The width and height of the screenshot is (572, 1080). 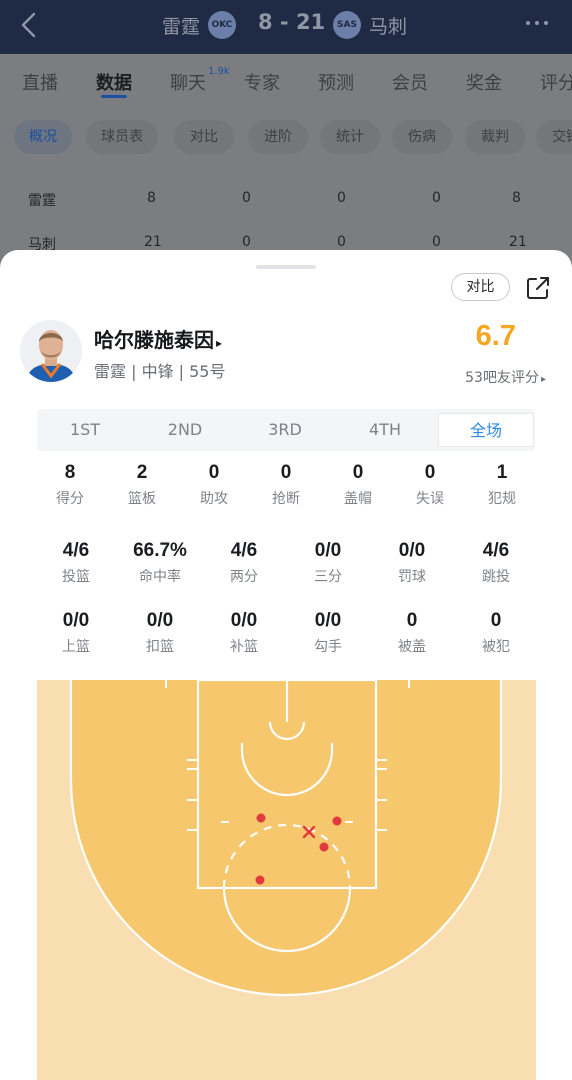 I want to click on stat-hook-shots: 0/0 勾手, so click(x=328, y=632).